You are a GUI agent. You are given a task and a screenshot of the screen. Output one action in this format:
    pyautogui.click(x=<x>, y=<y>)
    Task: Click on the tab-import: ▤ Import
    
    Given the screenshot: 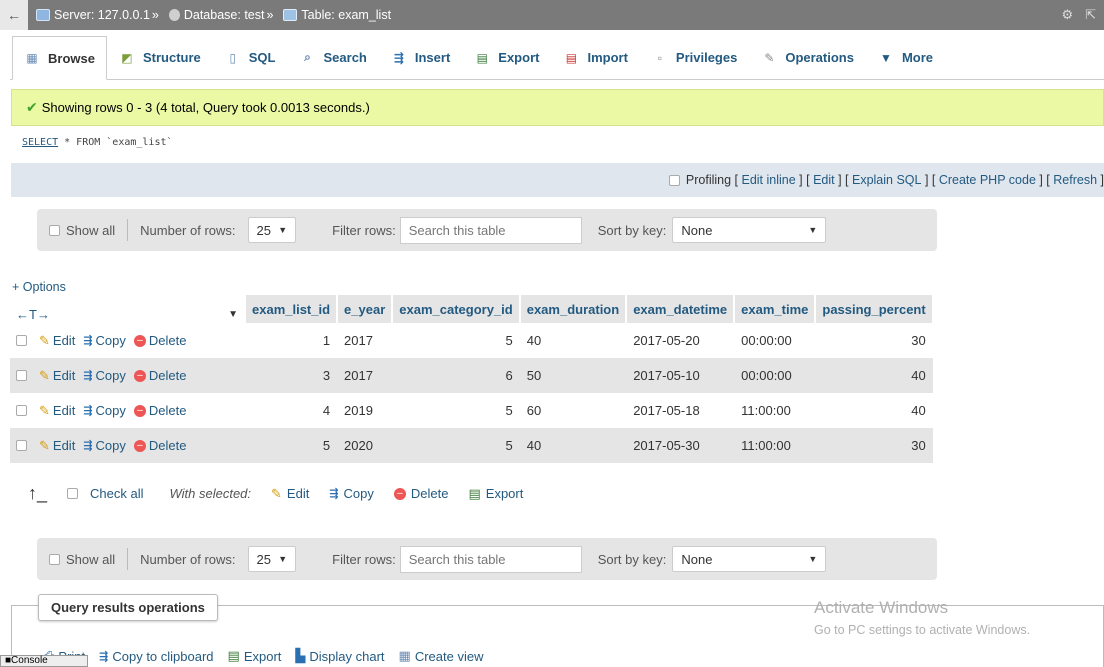 What is the action you would take?
    pyautogui.click(x=595, y=57)
    